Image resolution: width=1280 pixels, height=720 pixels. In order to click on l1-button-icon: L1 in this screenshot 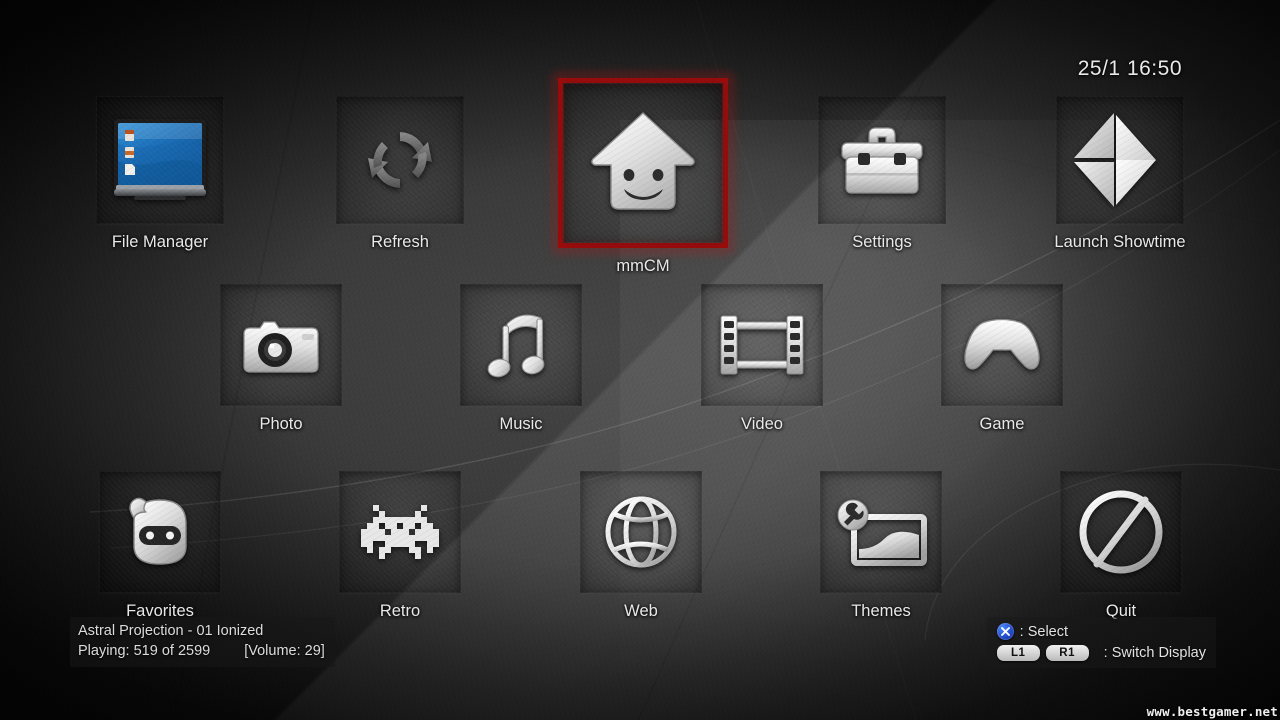, I will do `click(1018, 652)`.